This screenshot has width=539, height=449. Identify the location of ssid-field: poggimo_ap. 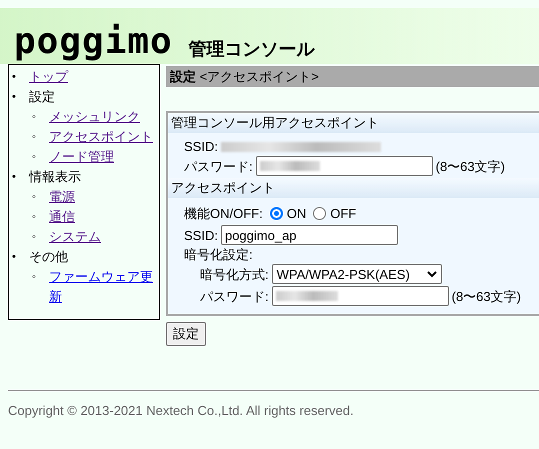
(309, 235).